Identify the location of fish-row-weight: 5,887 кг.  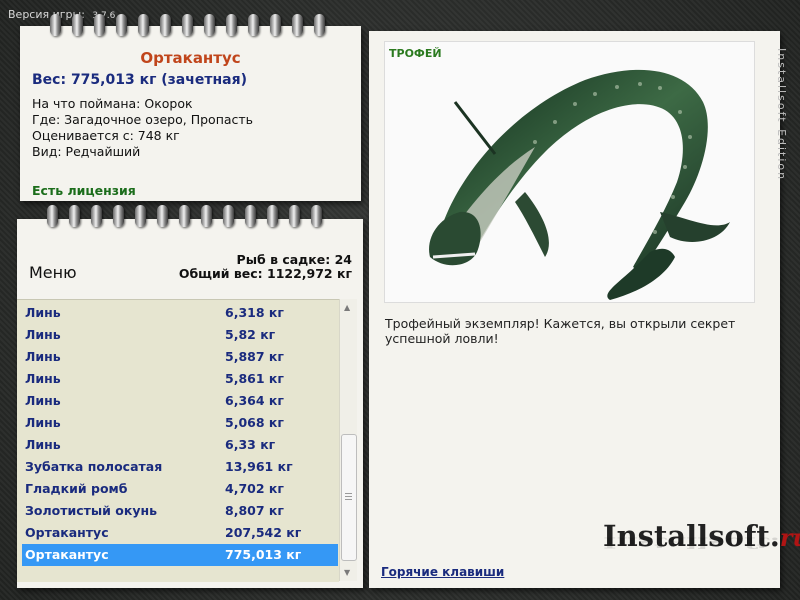
(254, 356).